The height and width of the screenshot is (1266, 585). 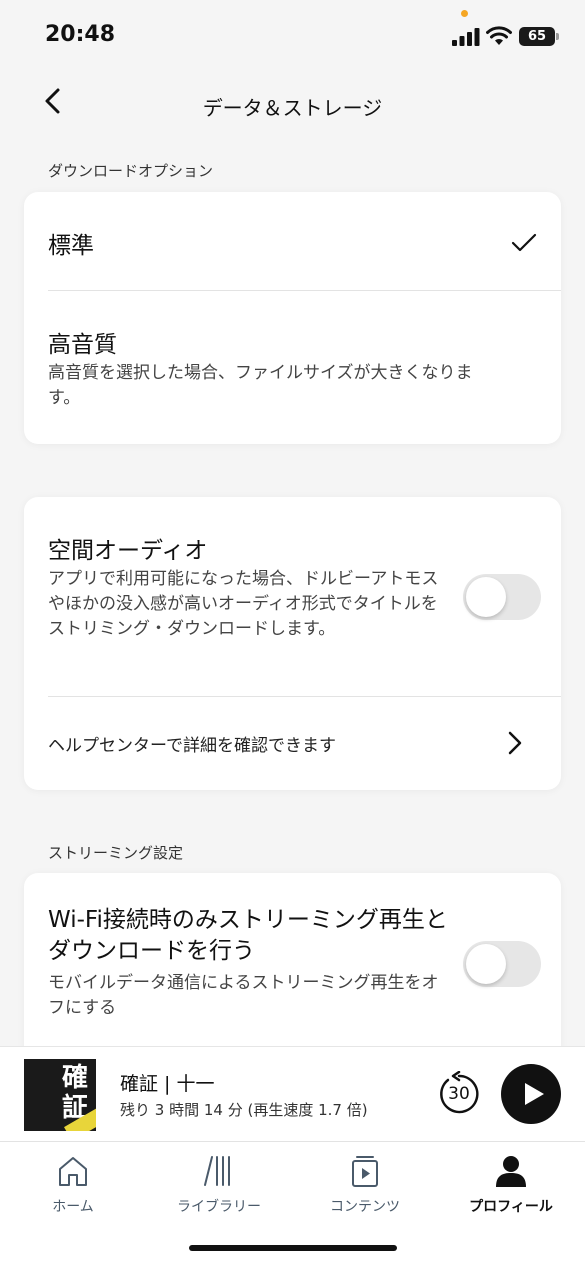 I want to click on wifi-icon, so click(x=499, y=35).